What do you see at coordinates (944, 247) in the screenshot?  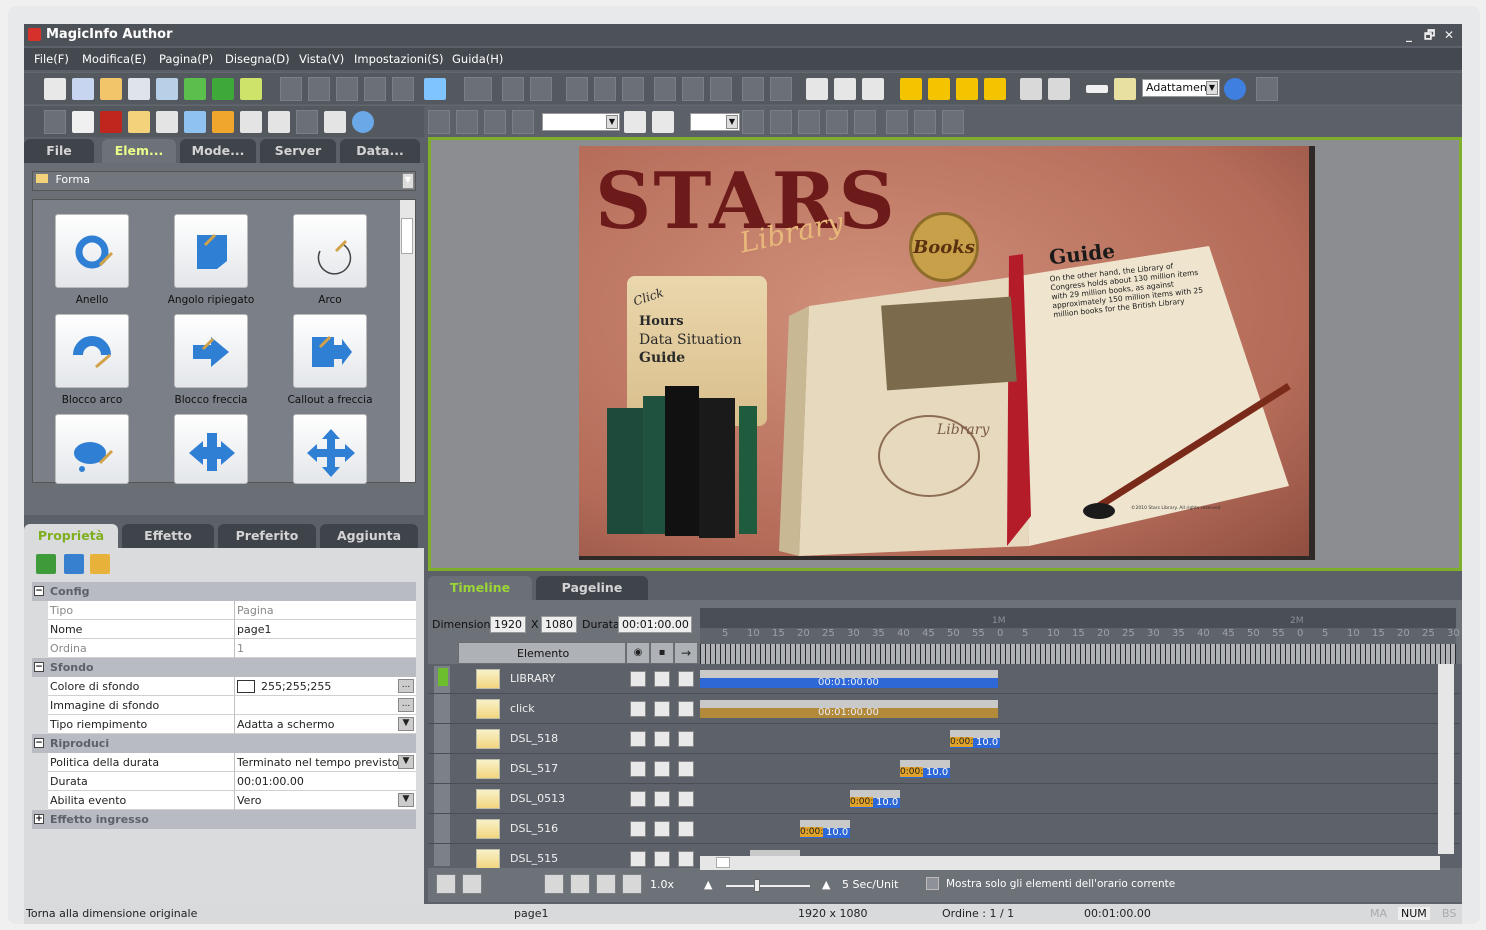 I see `books-seal: Books` at bounding box center [944, 247].